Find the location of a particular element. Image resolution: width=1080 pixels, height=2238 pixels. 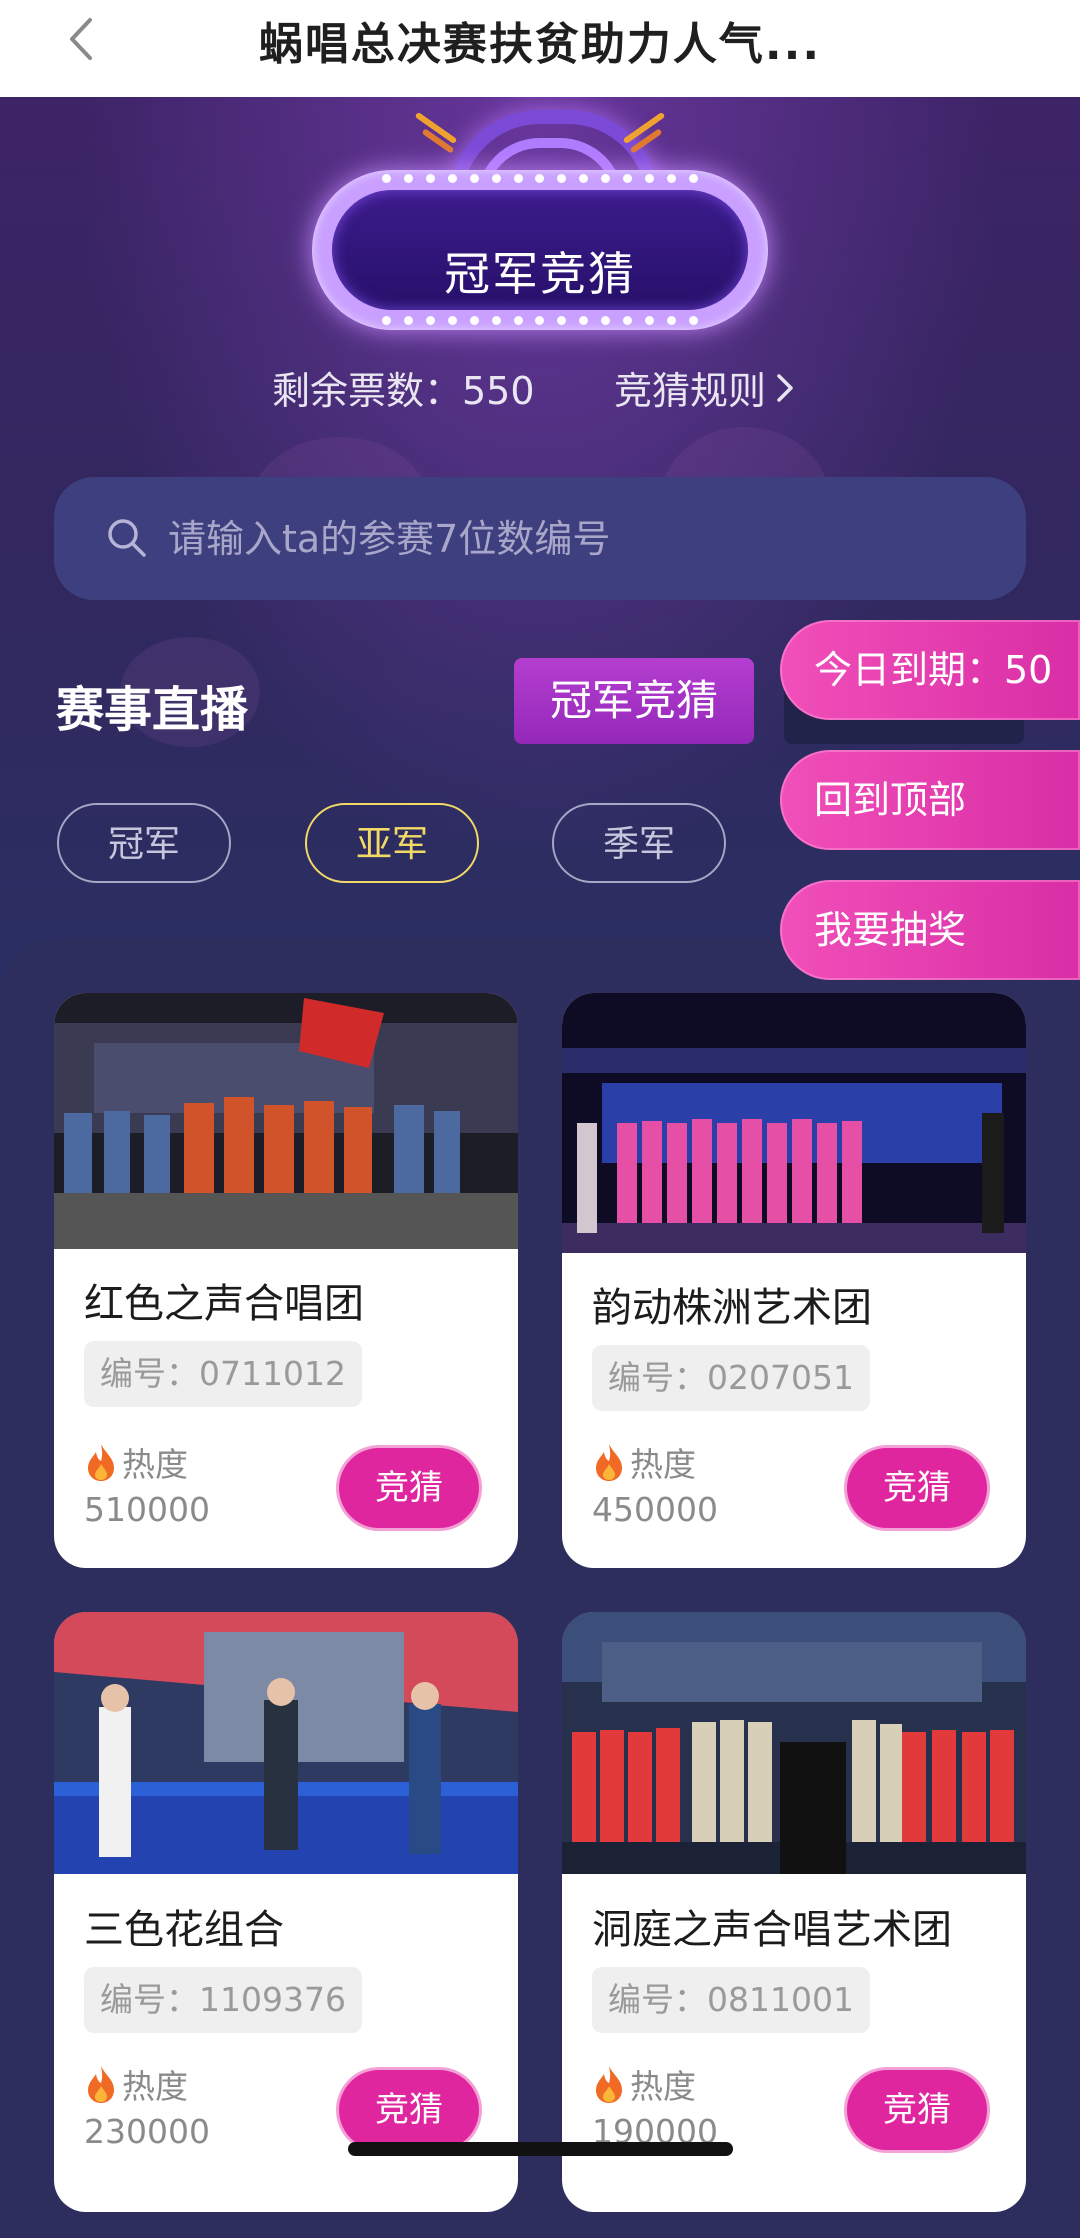

expiry-today-button: 今日到期：50 is located at coordinates (930, 670).